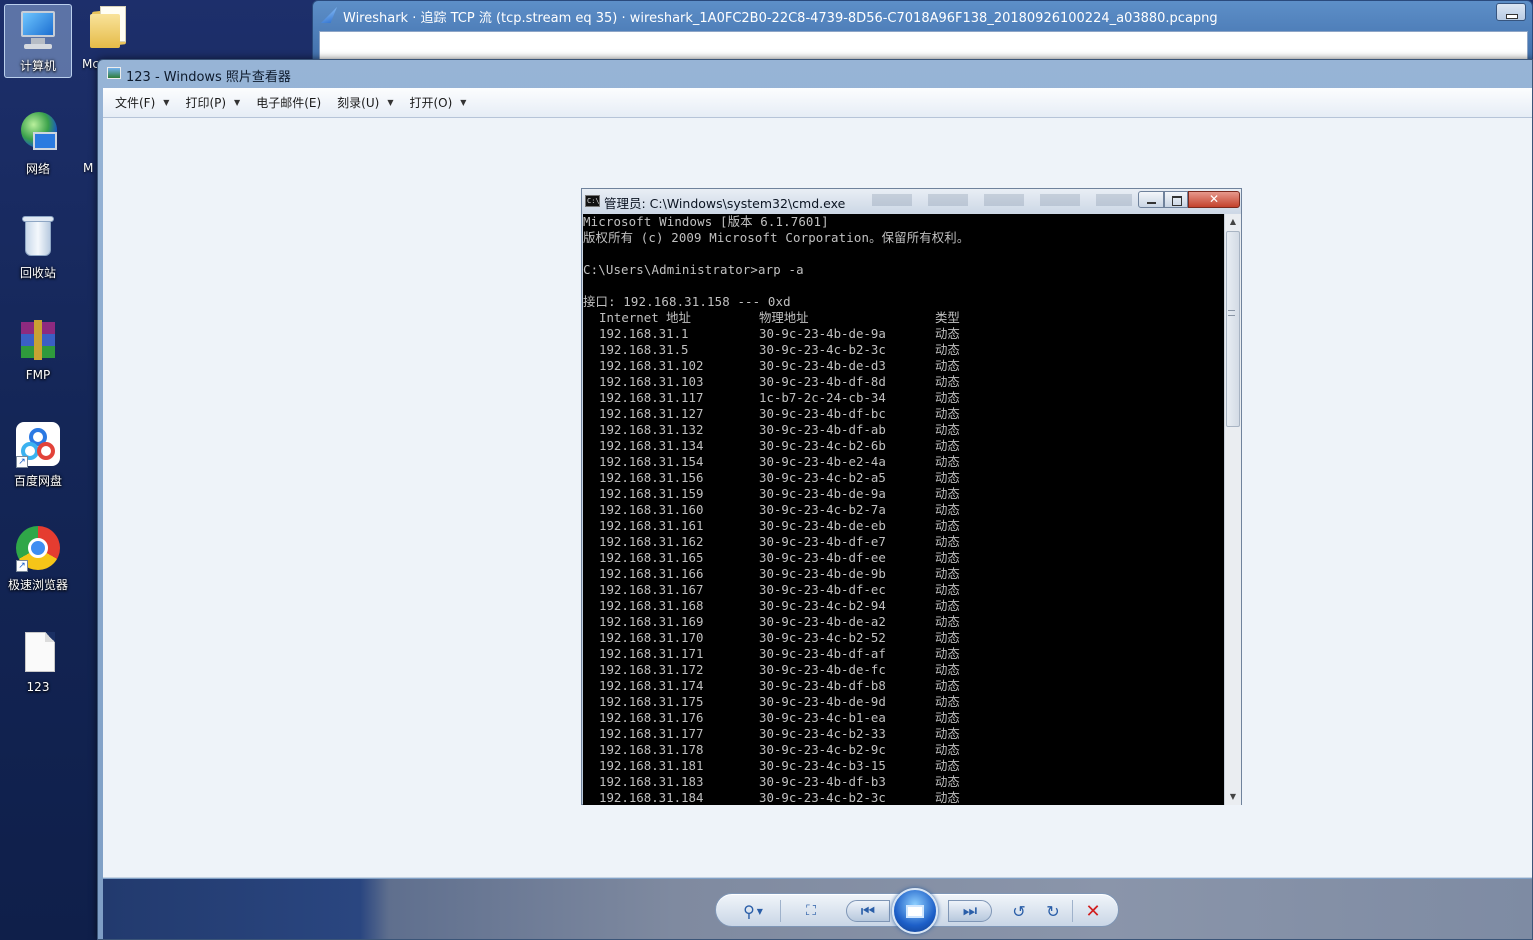 The width and height of the screenshot is (1533, 940). I want to click on desktop-icon-baidu-netdisk: ↗ 百度网盘, so click(38, 457).